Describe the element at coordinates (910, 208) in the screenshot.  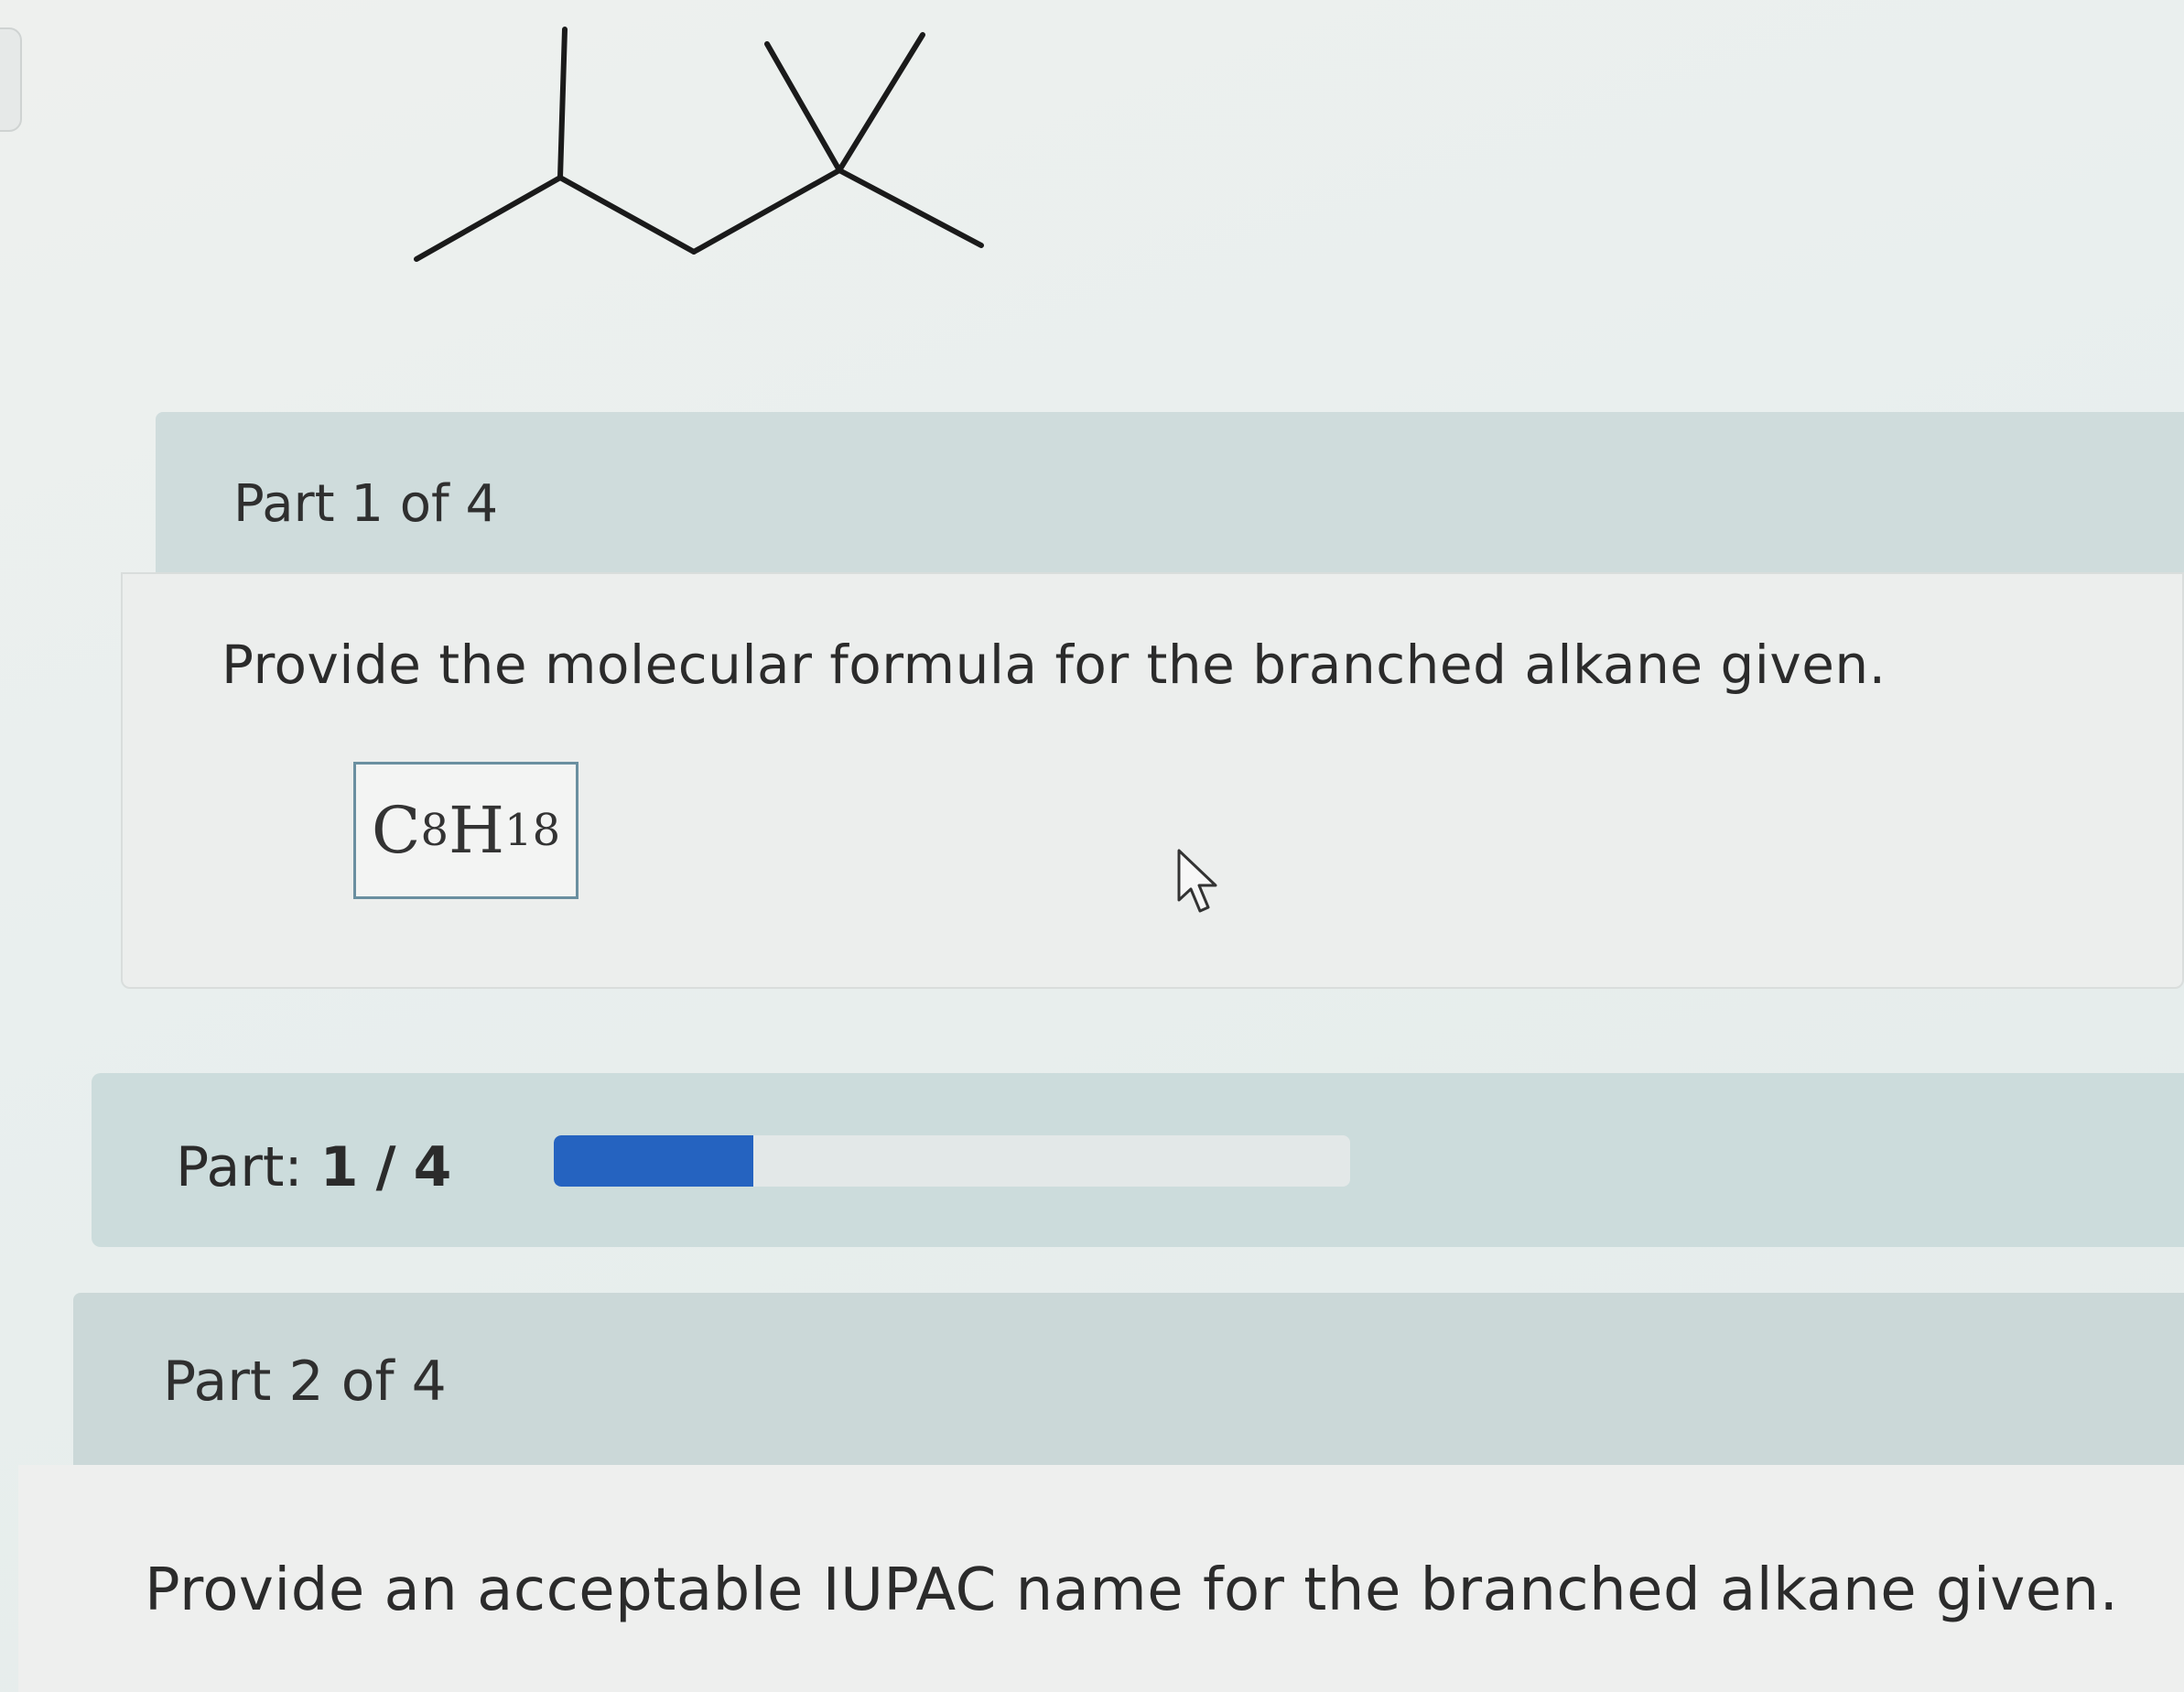
I see `bond-tbutyl-down` at that location.